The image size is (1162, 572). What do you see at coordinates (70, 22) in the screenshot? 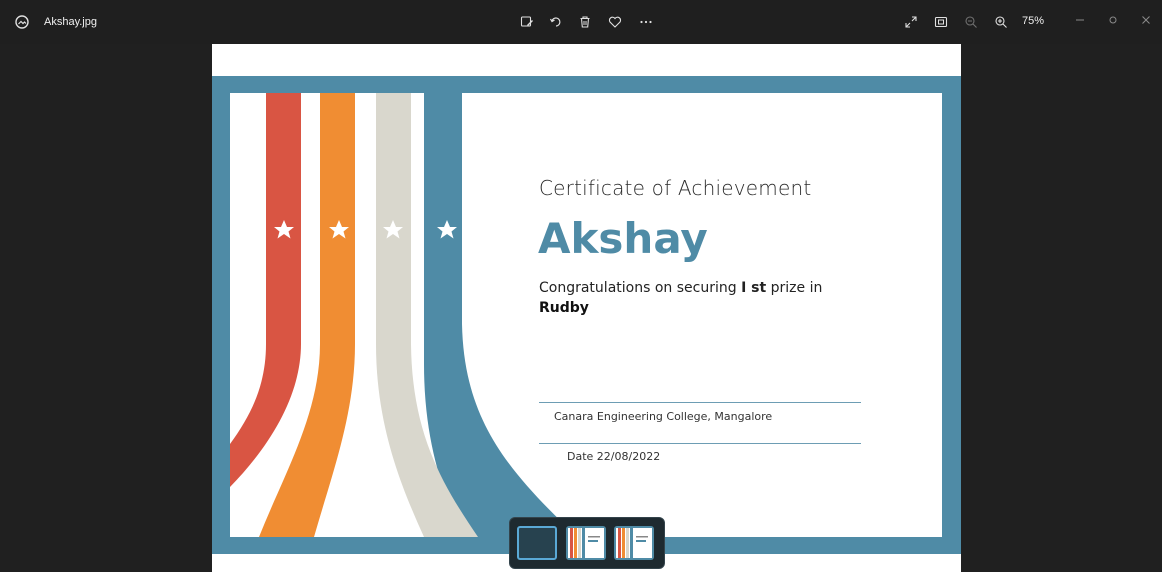
I see `file-name: Akshay.jpg` at bounding box center [70, 22].